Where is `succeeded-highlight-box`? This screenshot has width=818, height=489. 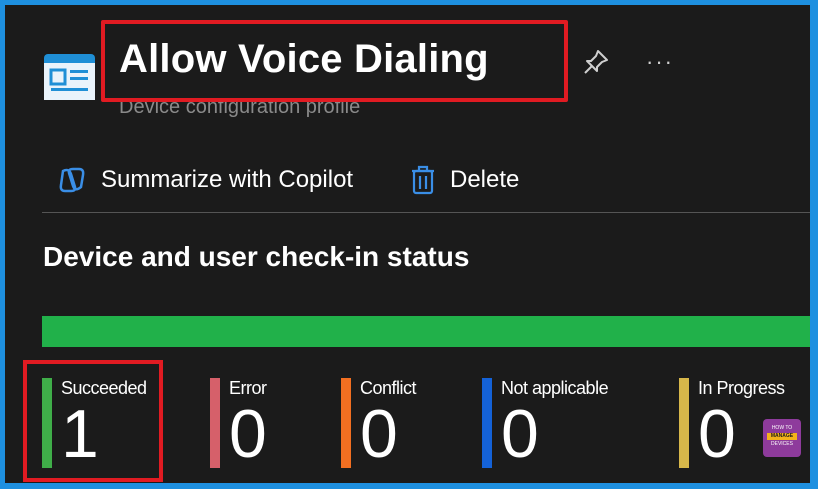
succeeded-highlight-box is located at coordinates (93, 421).